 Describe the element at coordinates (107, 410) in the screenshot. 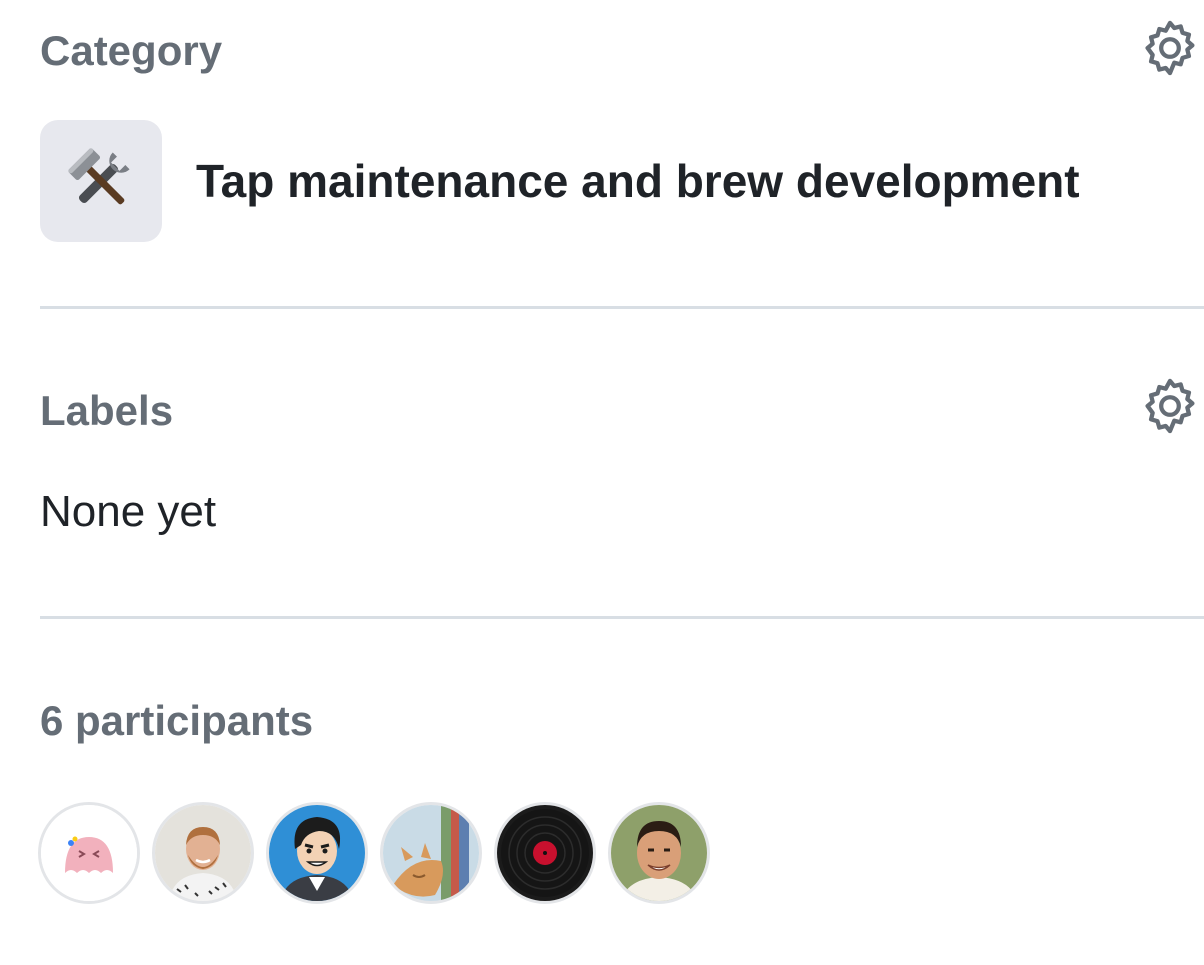

I see `labels-title: Labels` at that location.